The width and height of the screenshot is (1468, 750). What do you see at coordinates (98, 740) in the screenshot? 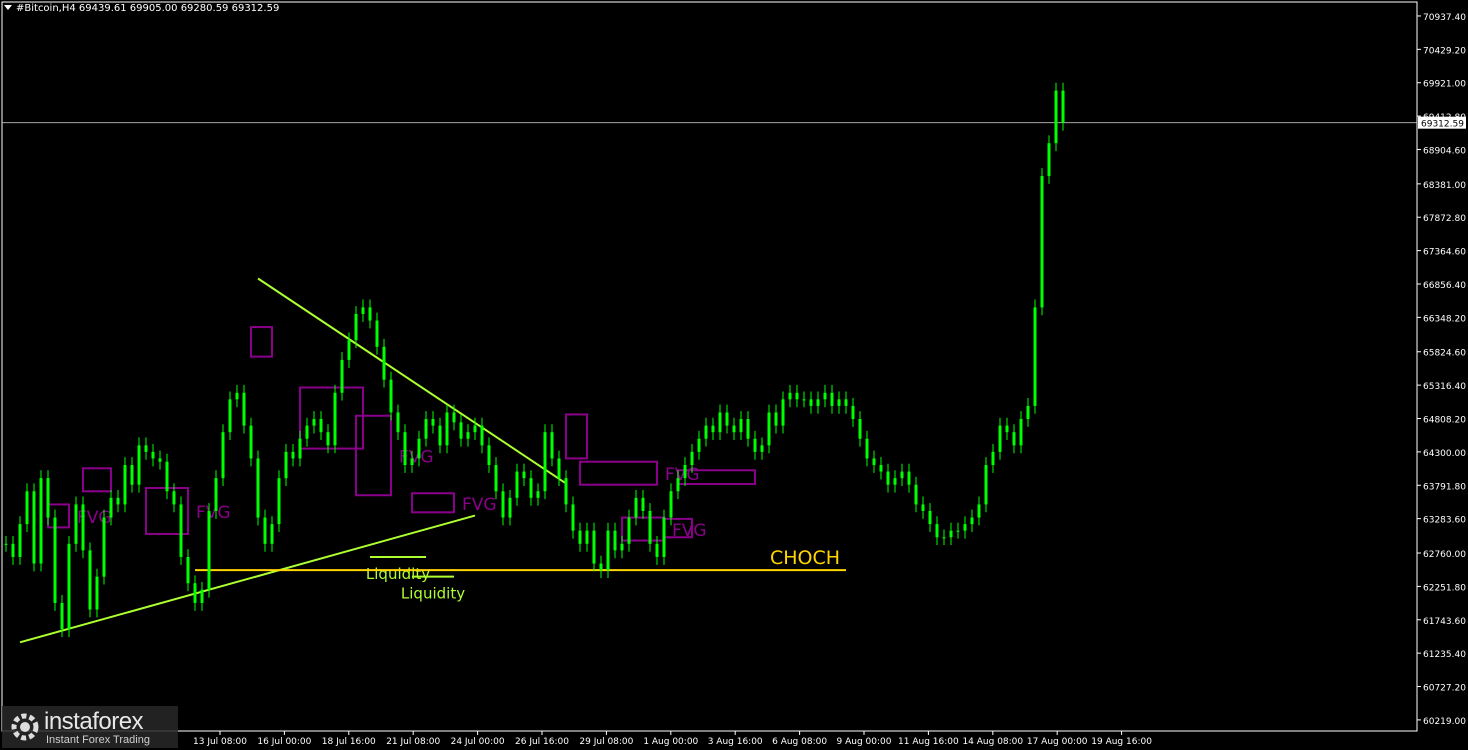
I see `brand-tagline: Instant Forex Trading` at bounding box center [98, 740].